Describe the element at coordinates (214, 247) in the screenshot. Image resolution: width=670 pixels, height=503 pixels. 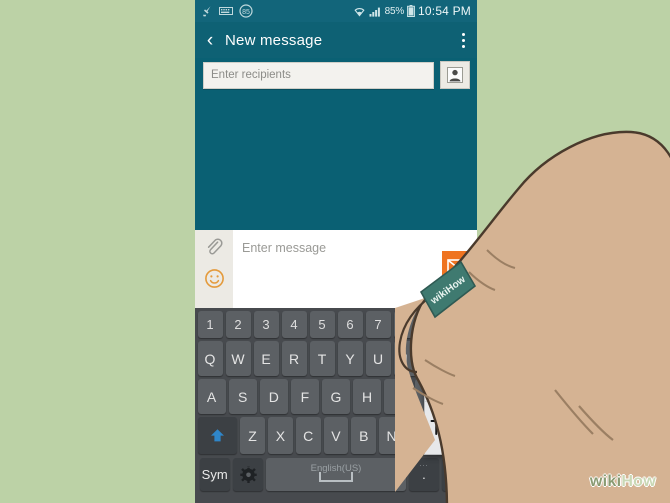
I see `paperclip-icon` at that location.